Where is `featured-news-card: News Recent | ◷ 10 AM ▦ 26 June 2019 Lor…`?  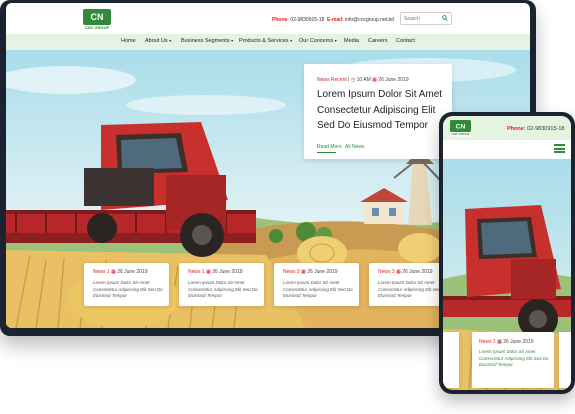 featured-news-card: News Recent | ◷ 10 AM ▦ 26 June 2019 Lor… is located at coordinates (378, 111).